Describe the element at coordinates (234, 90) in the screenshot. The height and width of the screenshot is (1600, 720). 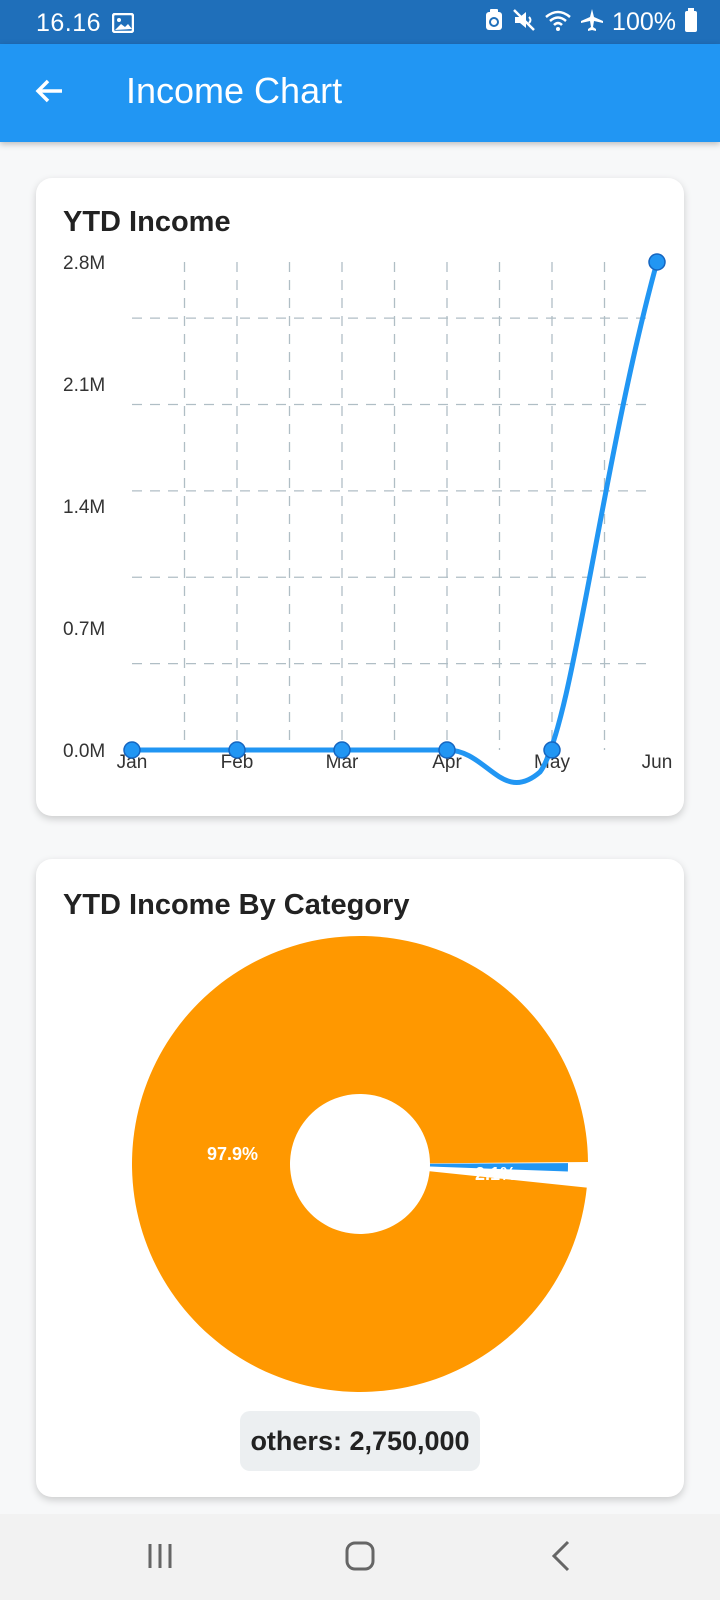
I see `page-title: Income Chart` at that location.